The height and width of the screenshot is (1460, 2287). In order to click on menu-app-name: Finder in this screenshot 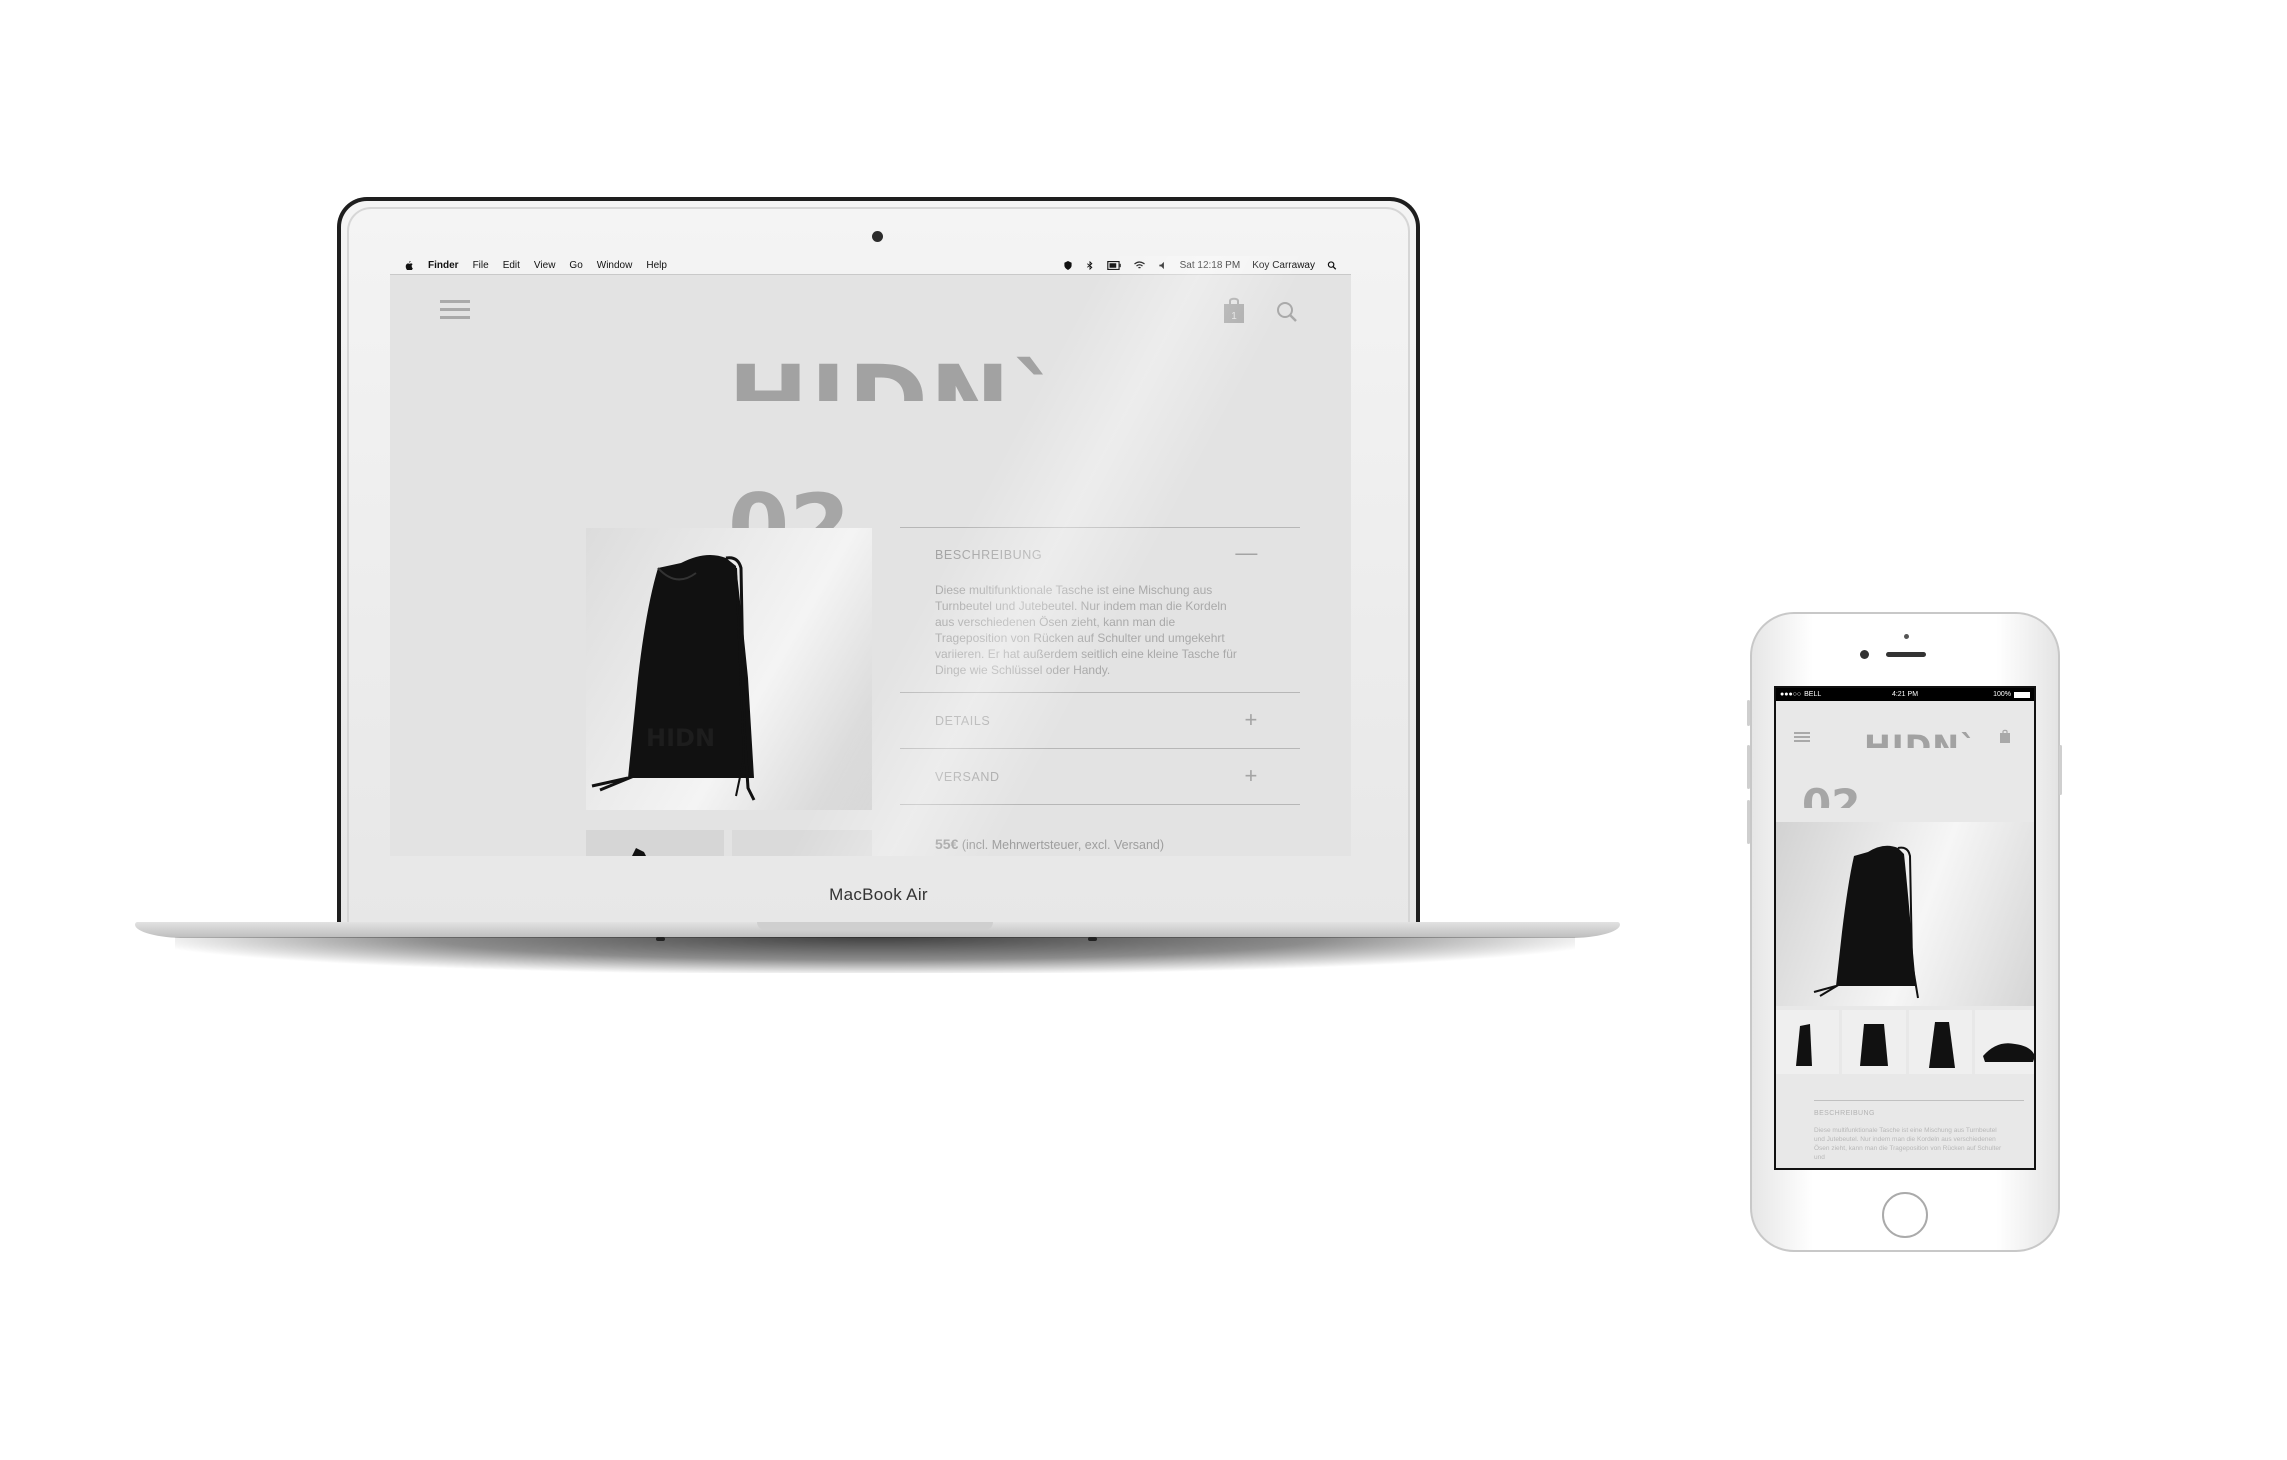, I will do `click(443, 265)`.